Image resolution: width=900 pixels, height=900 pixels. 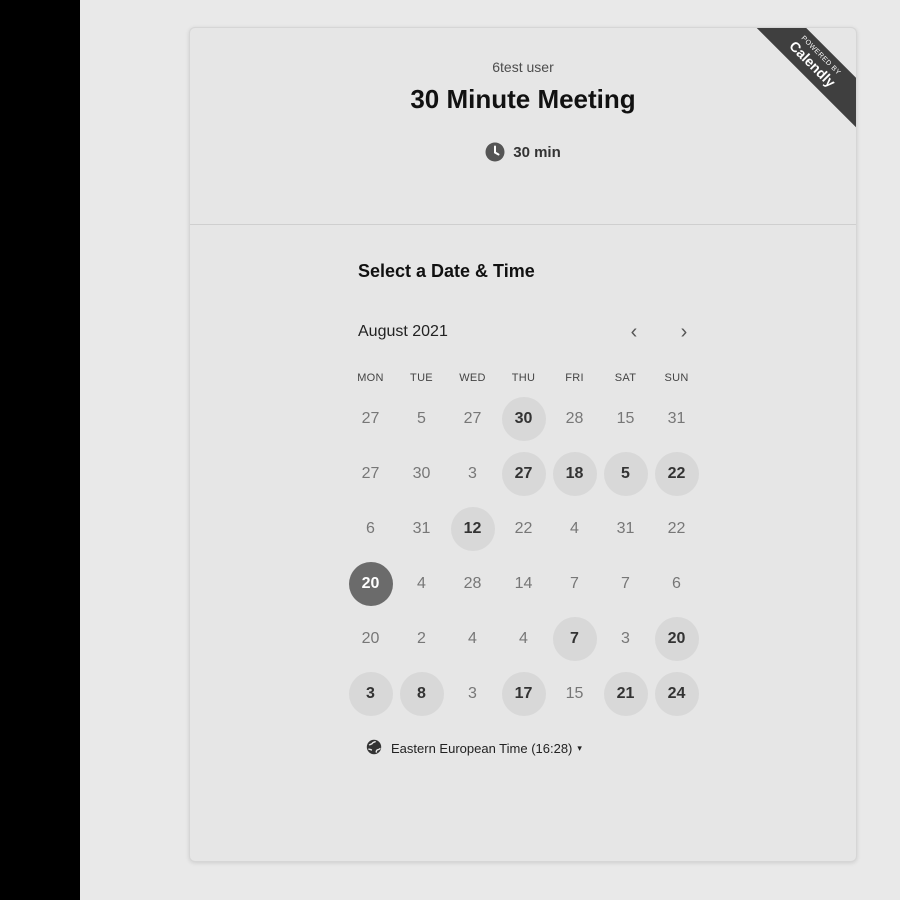 I want to click on calendar-day-selected: 20, so click(x=370, y=583).